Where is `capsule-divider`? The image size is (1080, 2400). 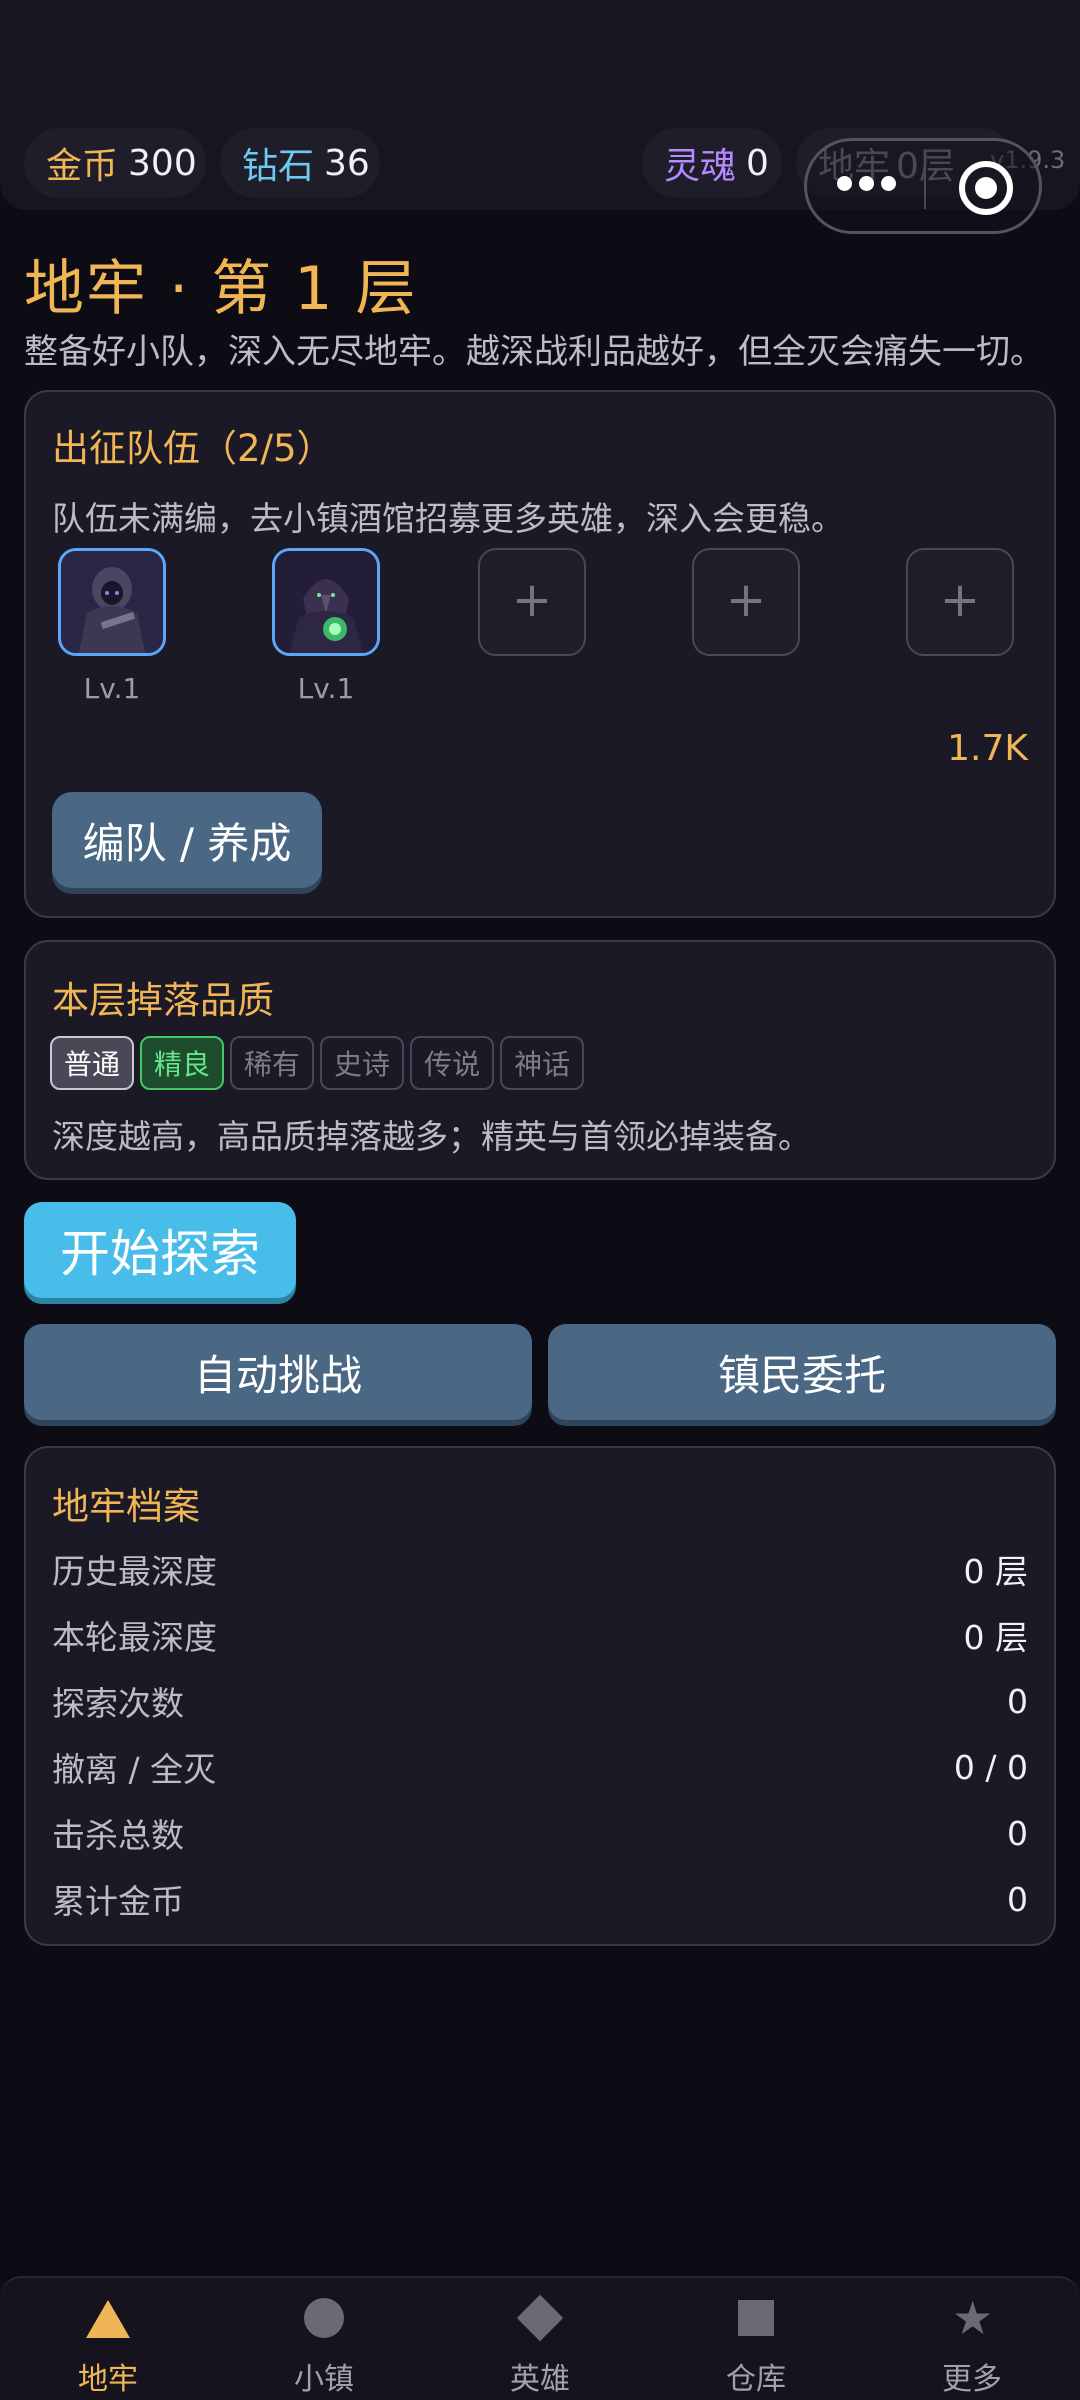 capsule-divider is located at coordinates (925, 186).